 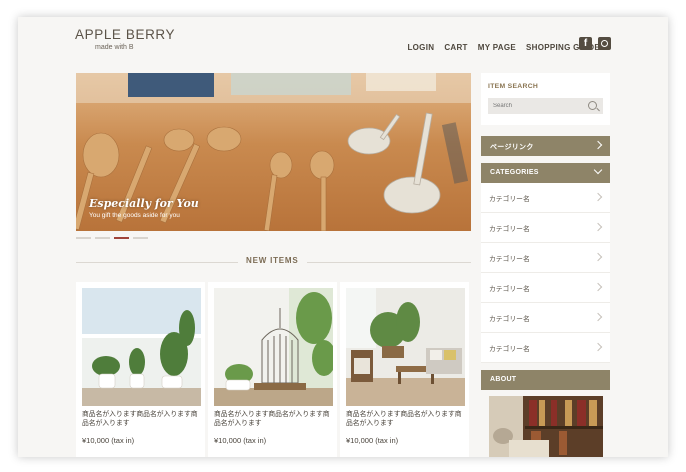 What do you see at coordinates (514, 172) in the screenshot?
I see `categories-title: CATEGORIES` at bounding box center [514, 172].